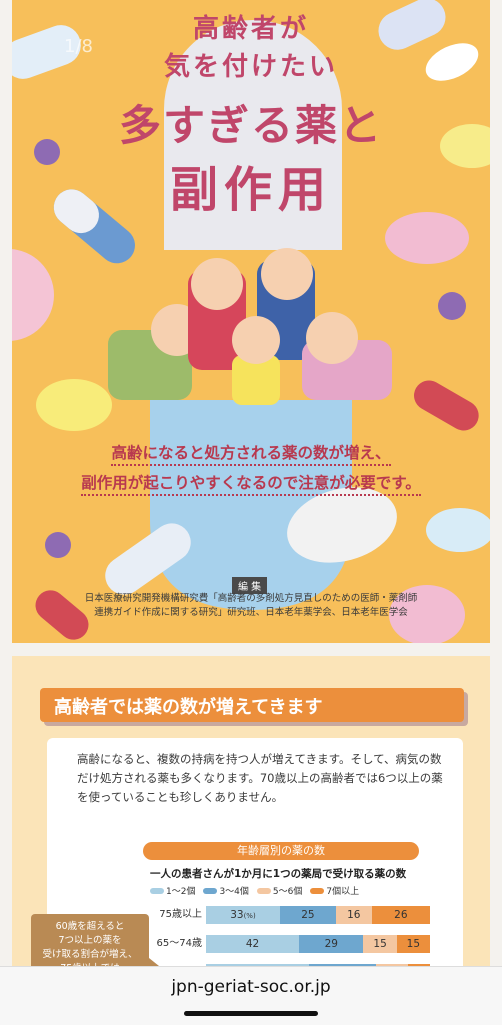 The height and width of the screenshot is (1025, 502). I want to click on legend-label: 1〜2個, so click(181, 892).